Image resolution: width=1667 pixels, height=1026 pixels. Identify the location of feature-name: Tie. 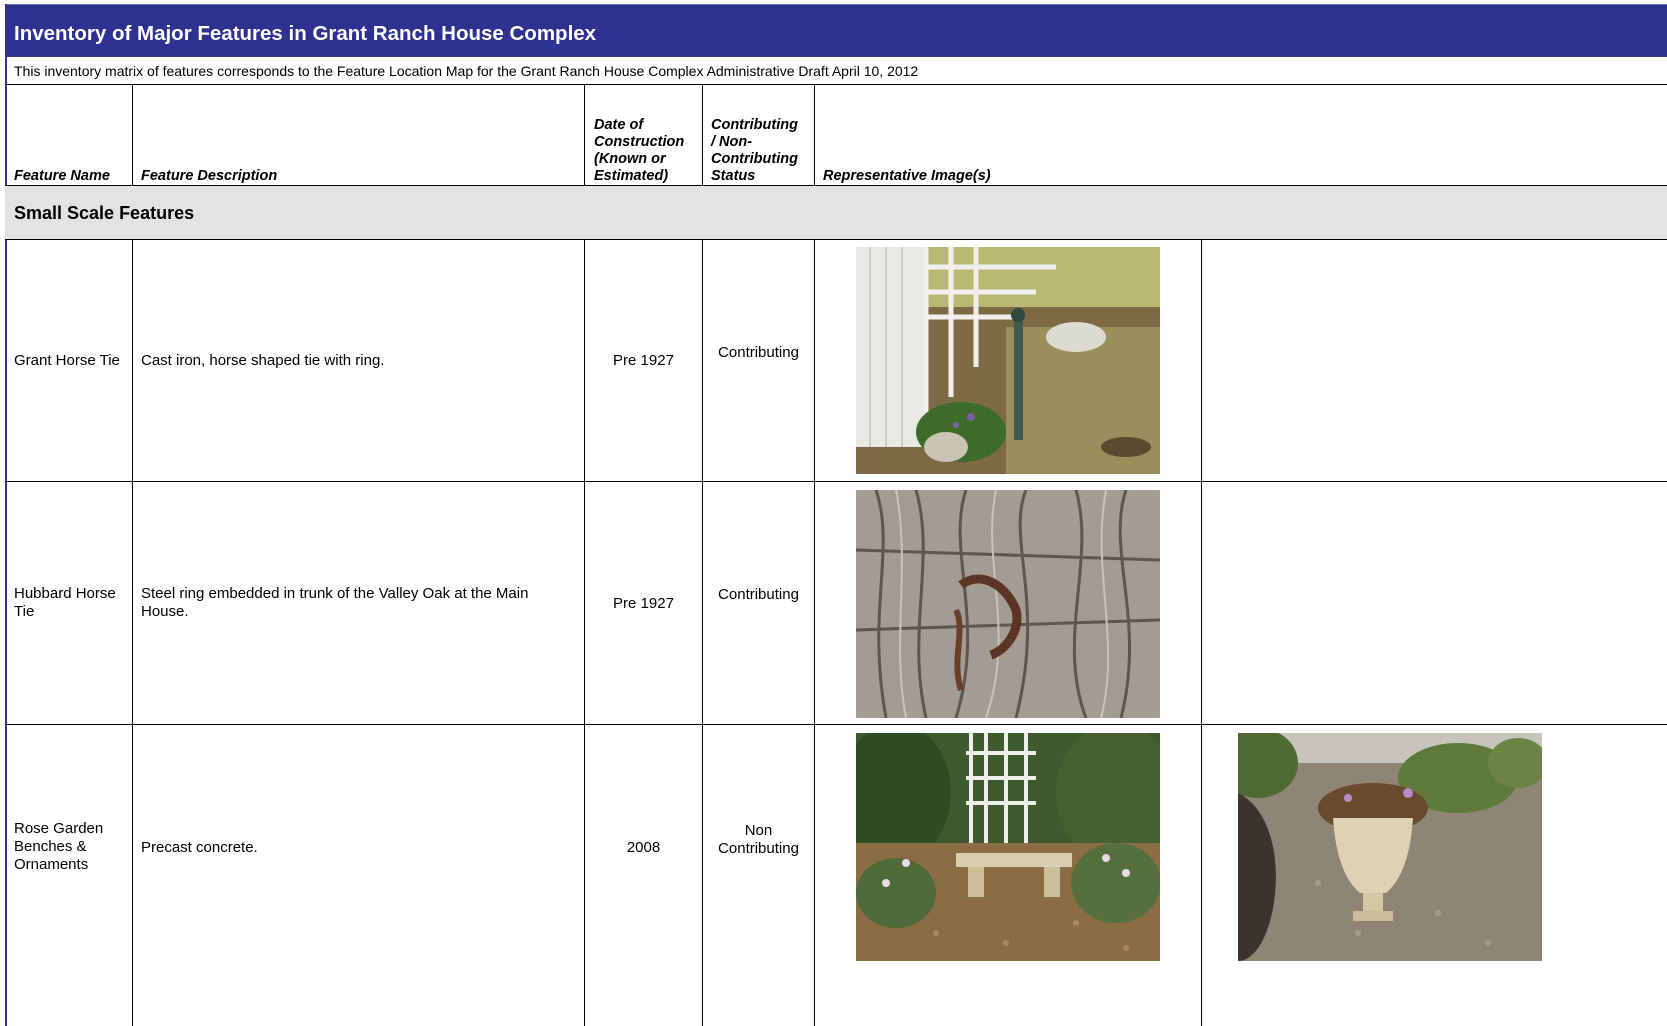
(24, 611).